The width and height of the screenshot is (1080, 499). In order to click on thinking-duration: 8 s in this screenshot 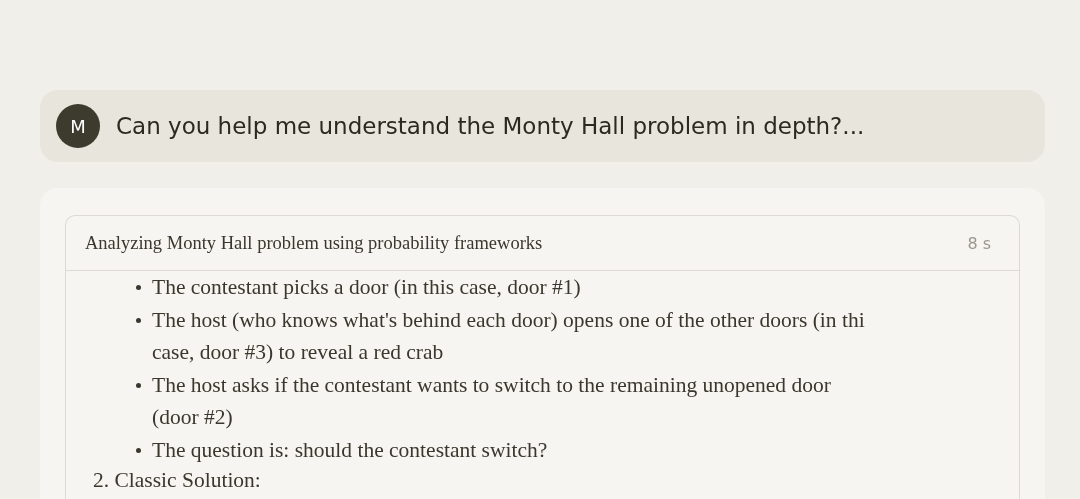, I will do `click(979, 243)`.